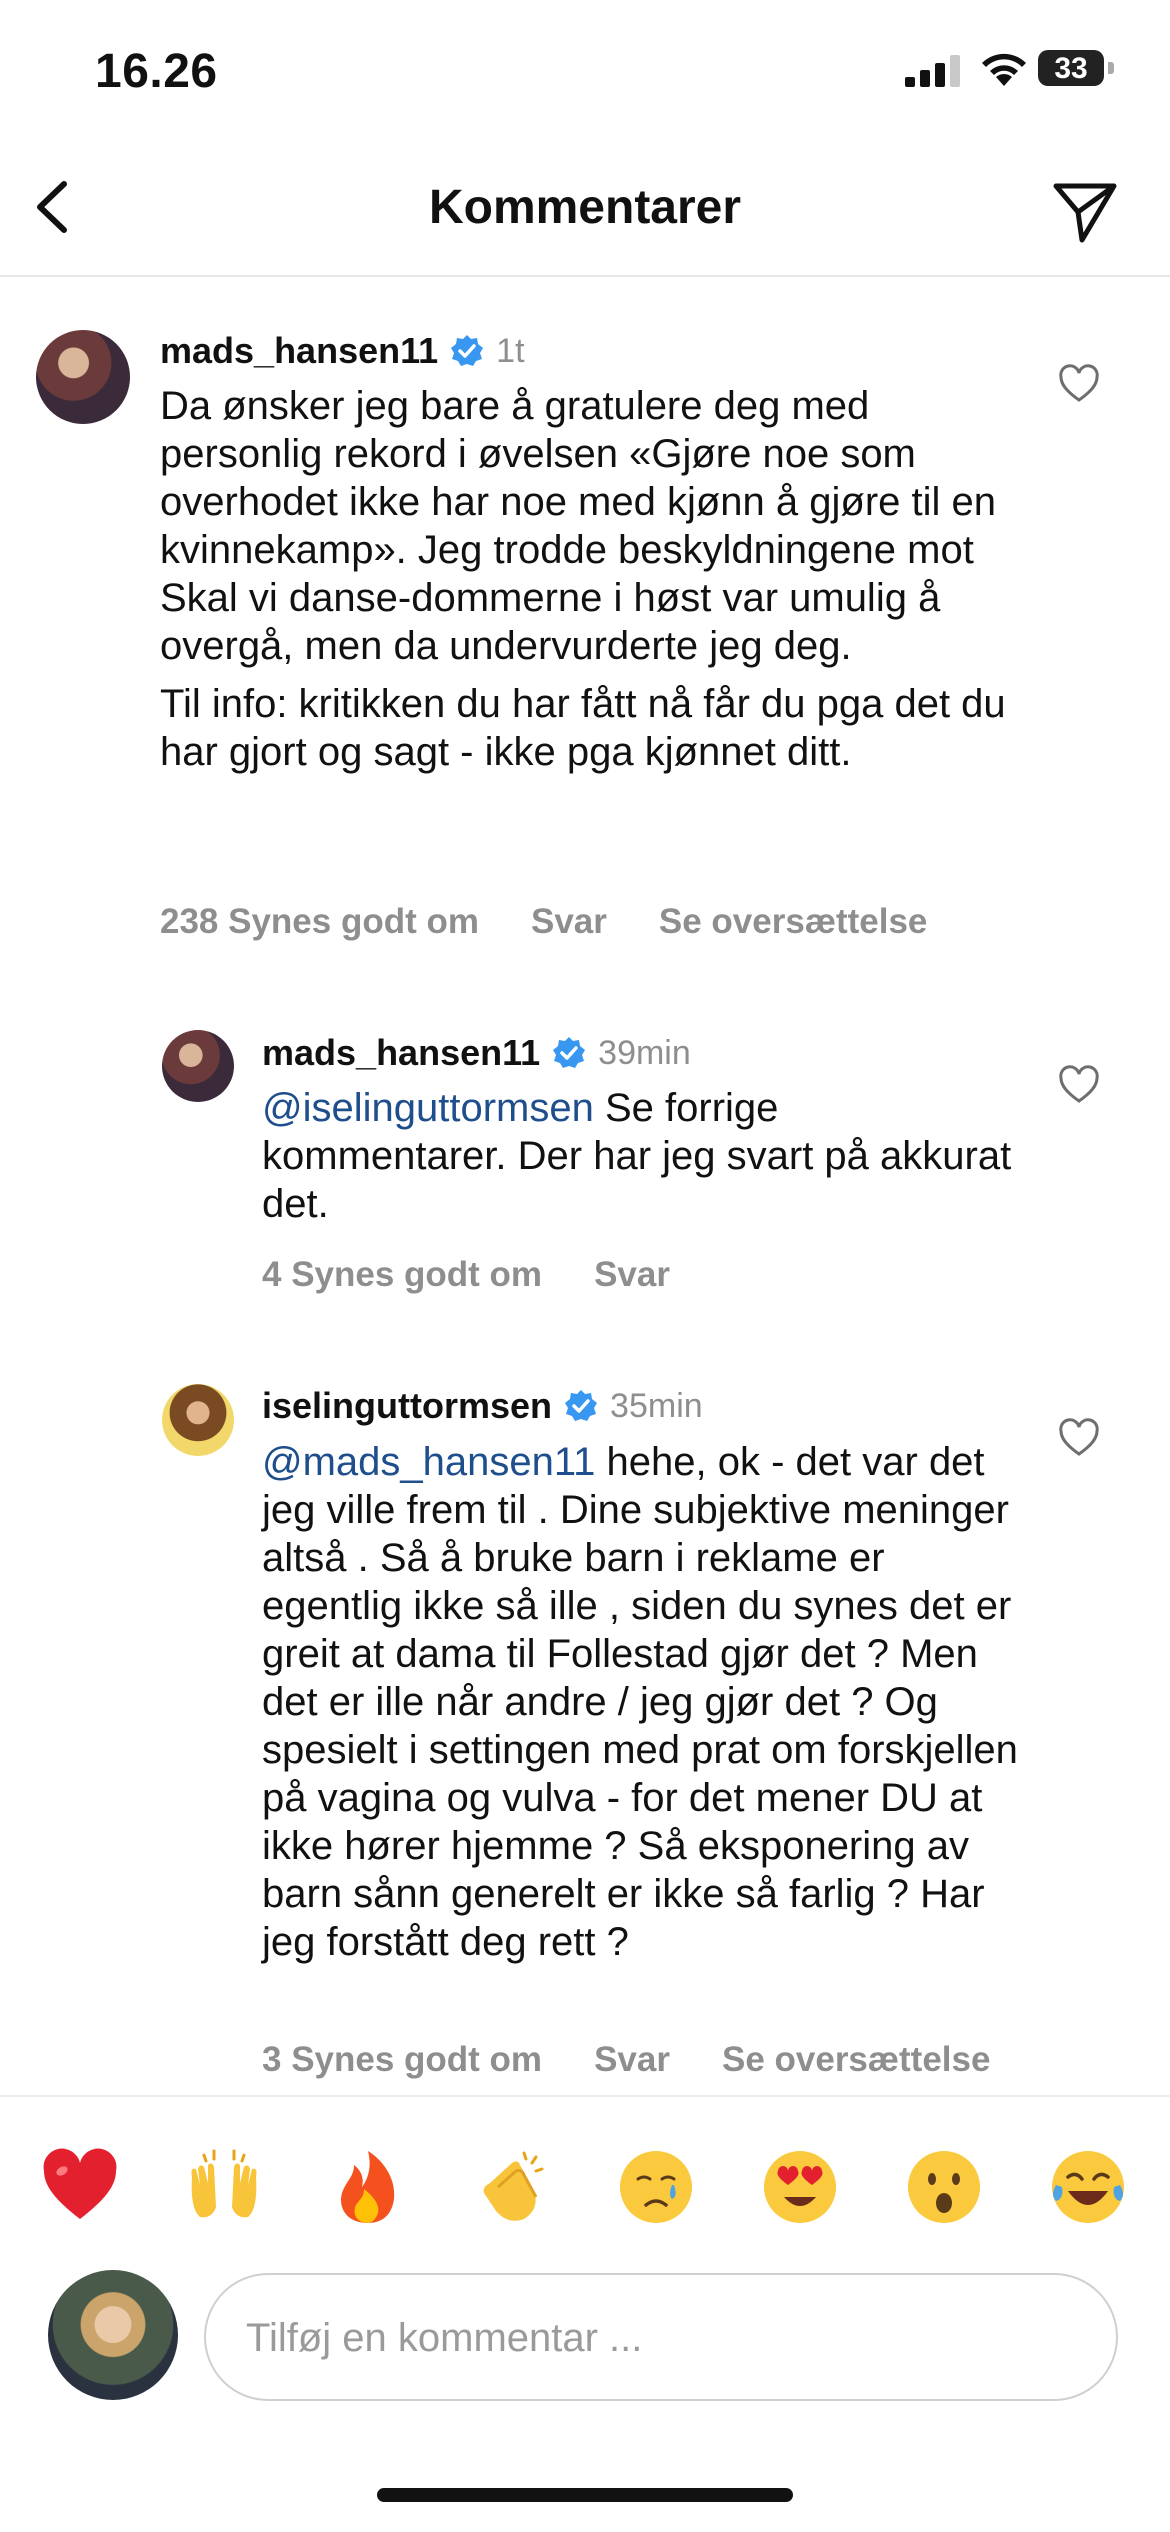  I want to click on comment-actions: 4 Synes godt om Svar, so click(466, 1275).